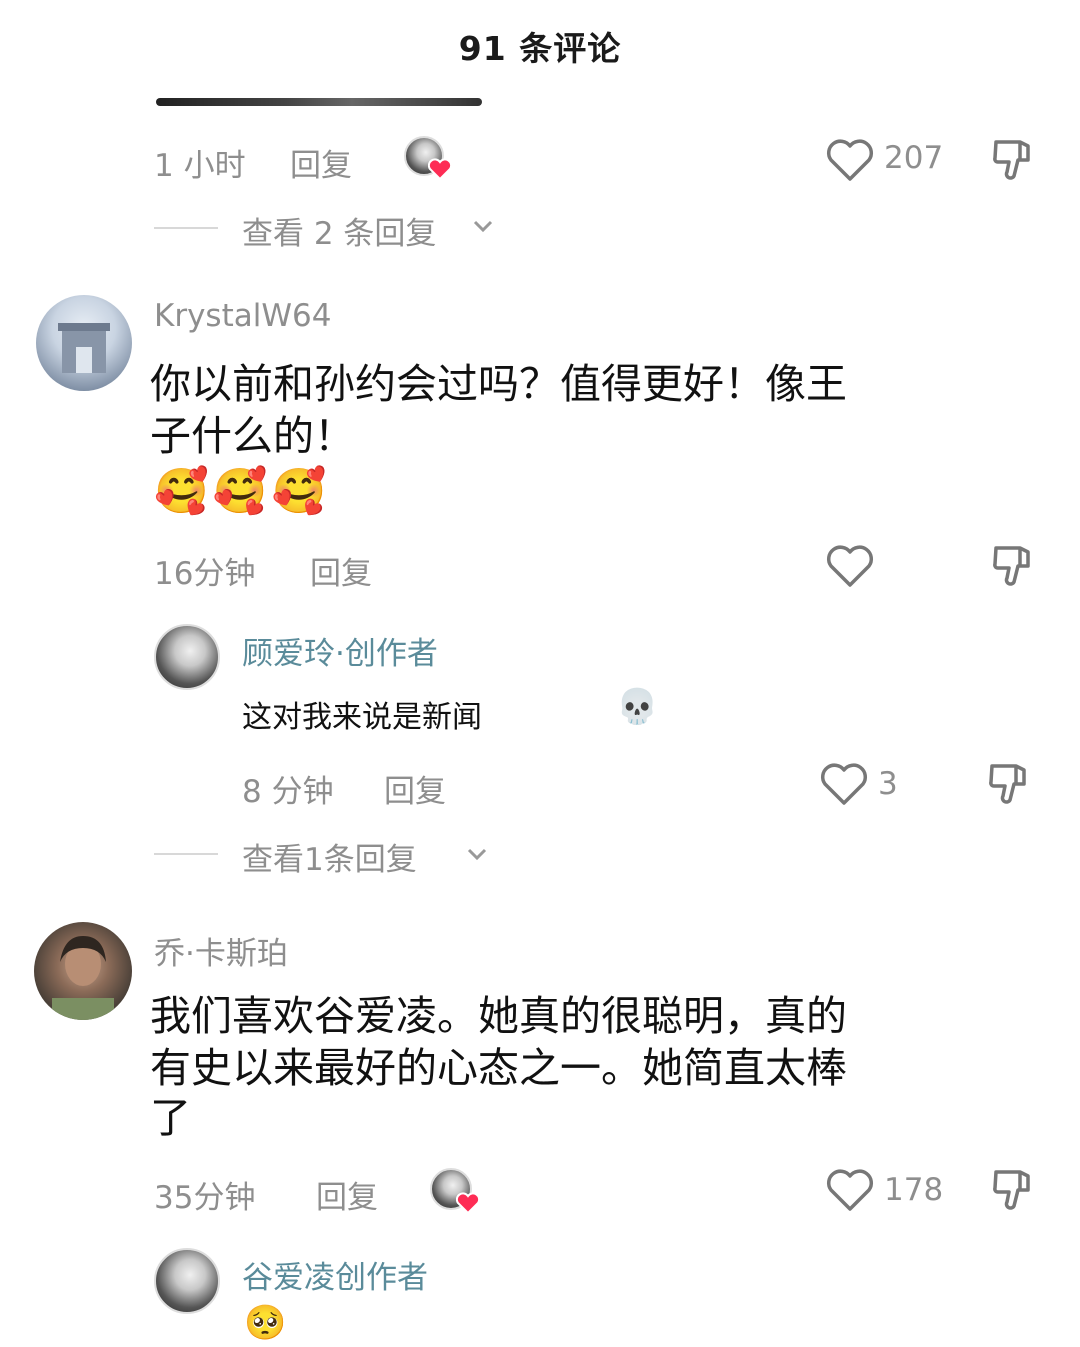 This screenshot has height=1347, width=1080. Describe the element at coordinates (329, 856) in the screenshot. I see `view-replies-button: 查看1条回复` at that location.